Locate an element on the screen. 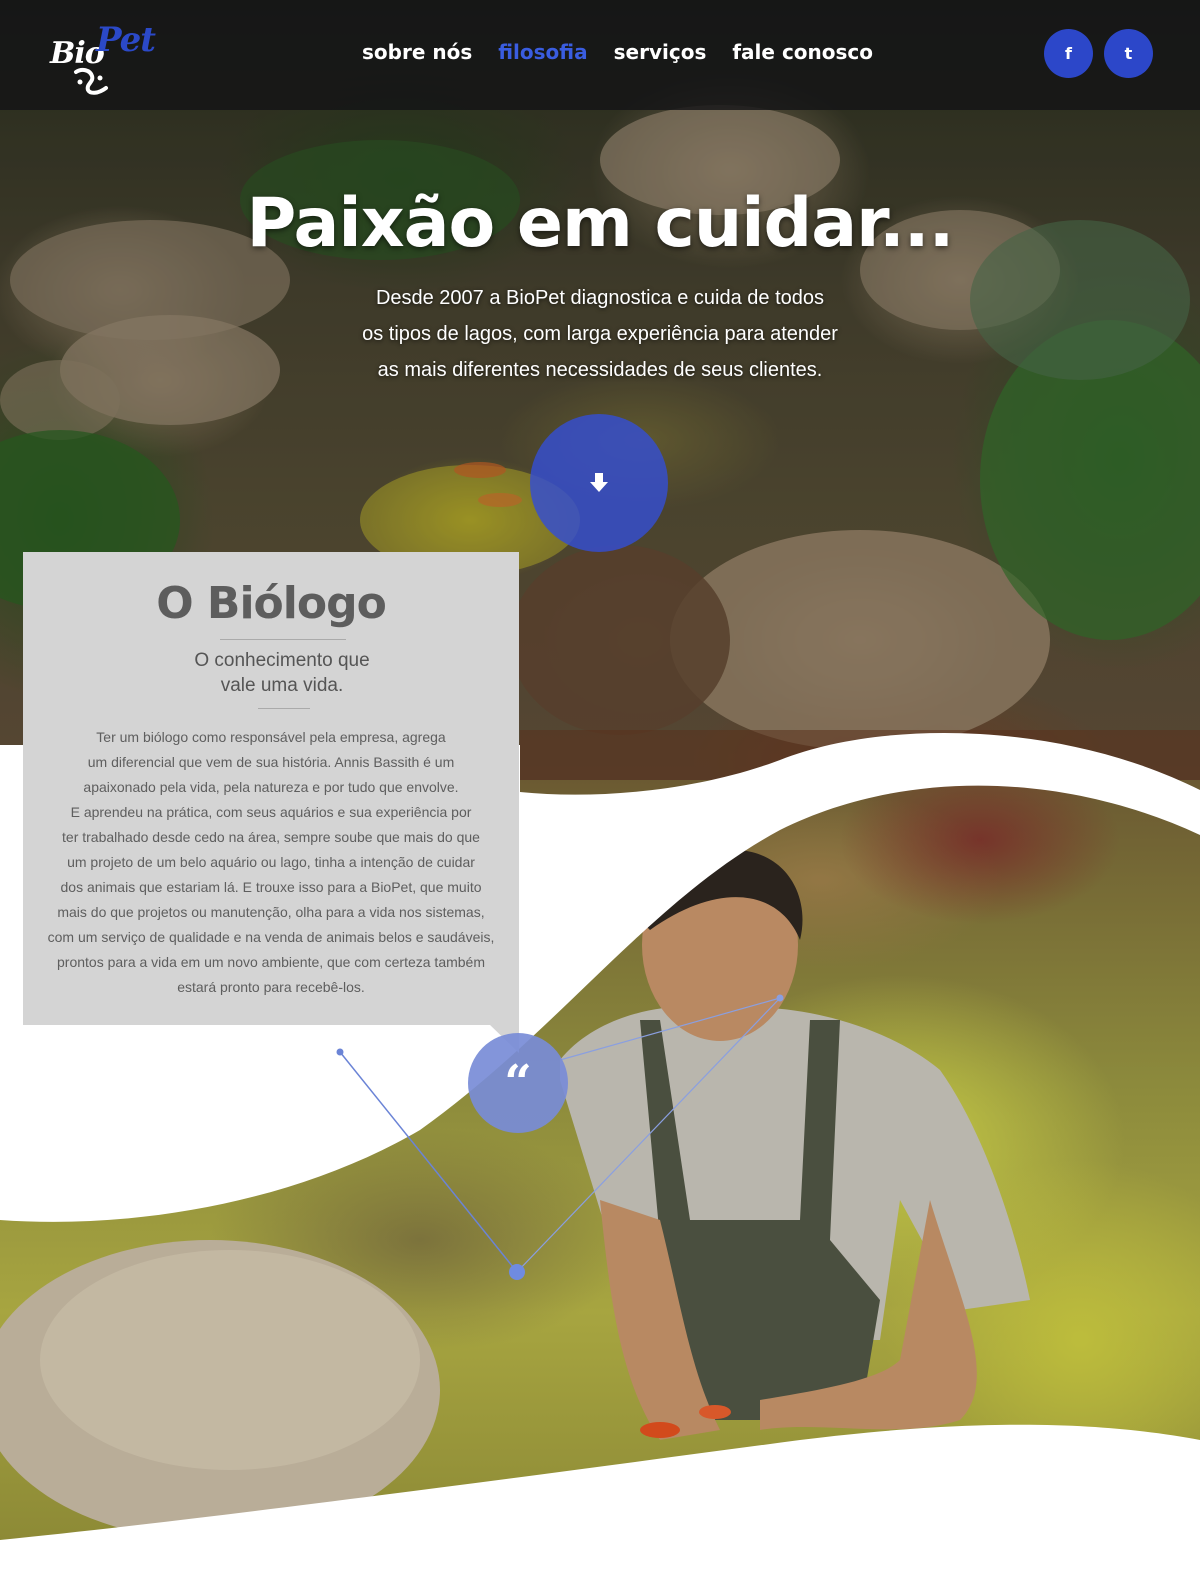  twitter-button: t is located at coordinates (1128, 53).